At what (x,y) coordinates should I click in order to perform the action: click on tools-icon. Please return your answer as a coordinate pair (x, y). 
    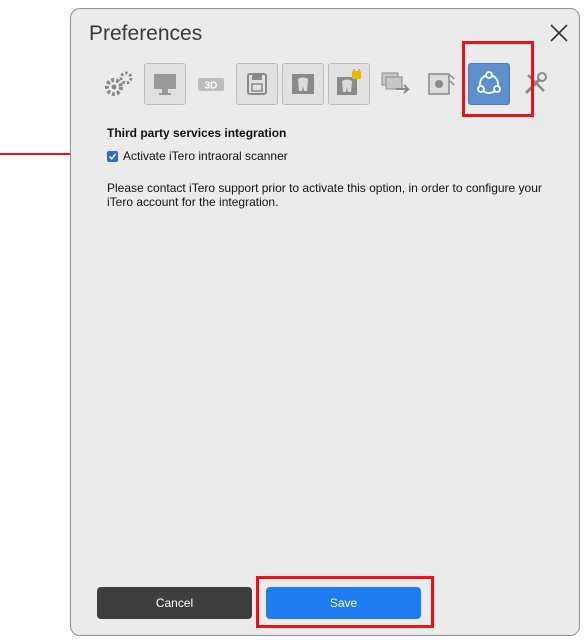
    Looking at the image, I should click on (535, 84).